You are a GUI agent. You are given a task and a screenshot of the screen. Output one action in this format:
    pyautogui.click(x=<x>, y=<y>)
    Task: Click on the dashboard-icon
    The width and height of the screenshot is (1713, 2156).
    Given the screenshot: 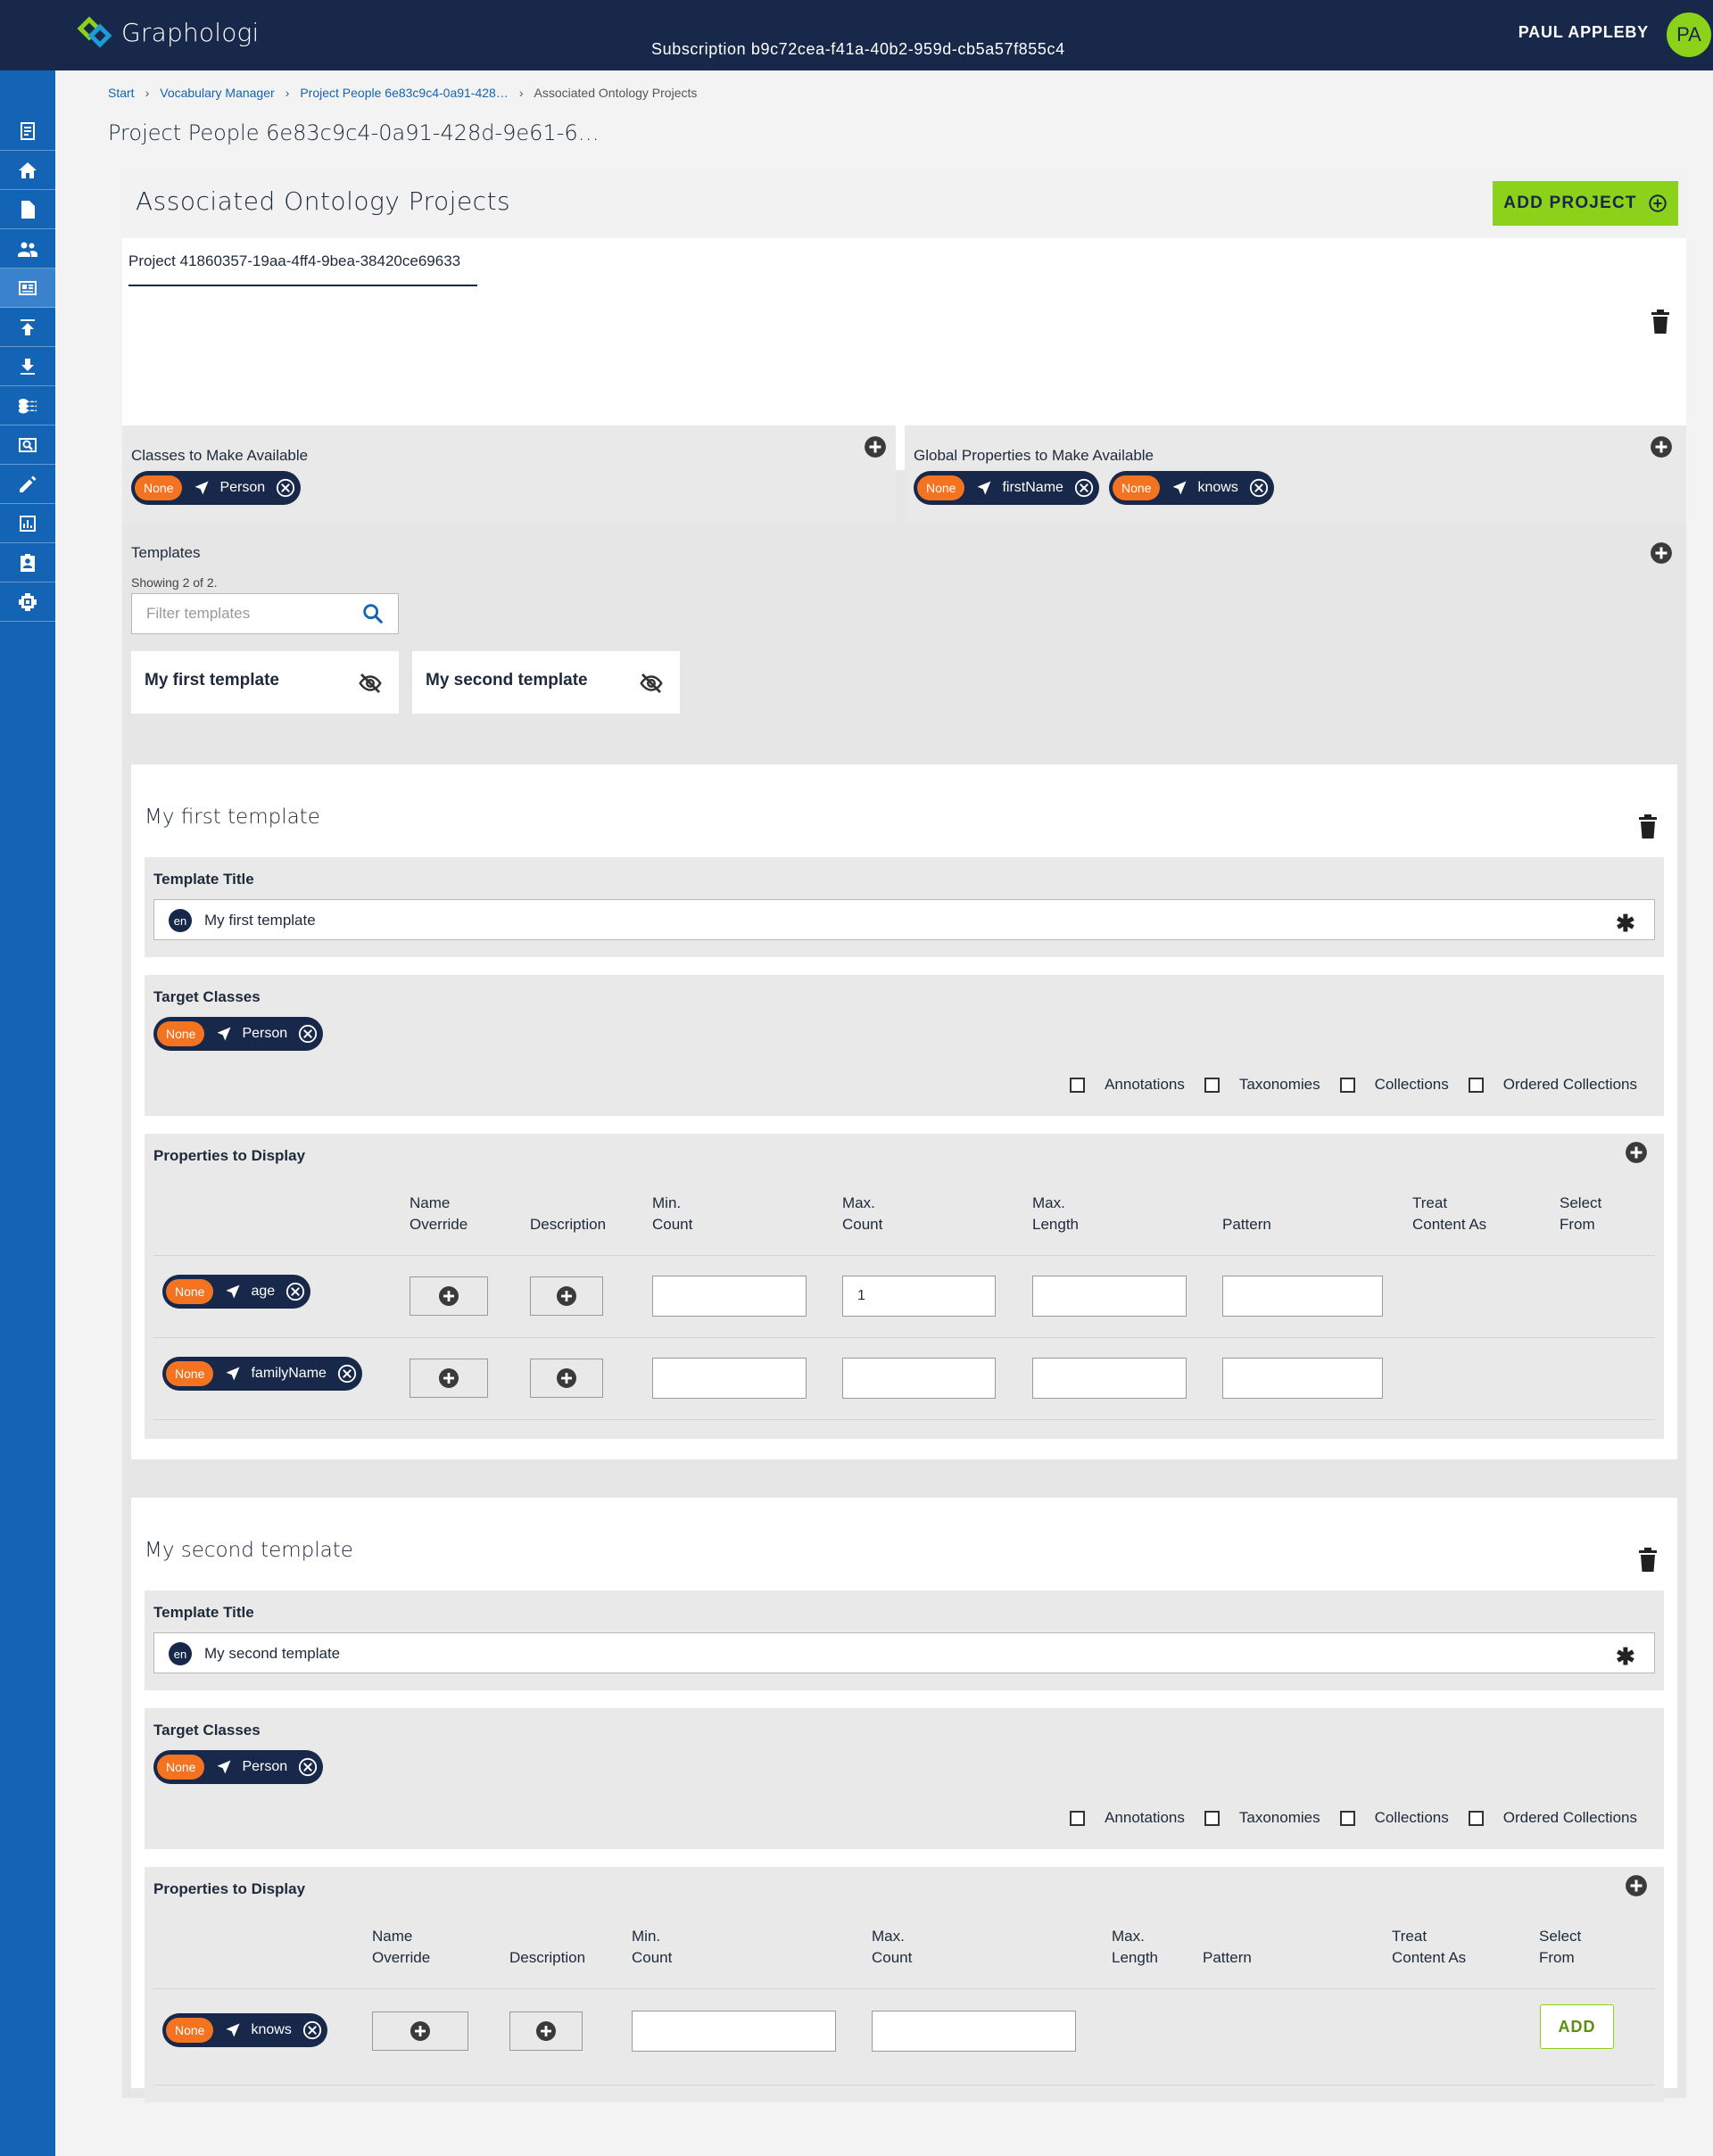 What is the action you would take?
    pyautogui.click(x=27, y=288)
    